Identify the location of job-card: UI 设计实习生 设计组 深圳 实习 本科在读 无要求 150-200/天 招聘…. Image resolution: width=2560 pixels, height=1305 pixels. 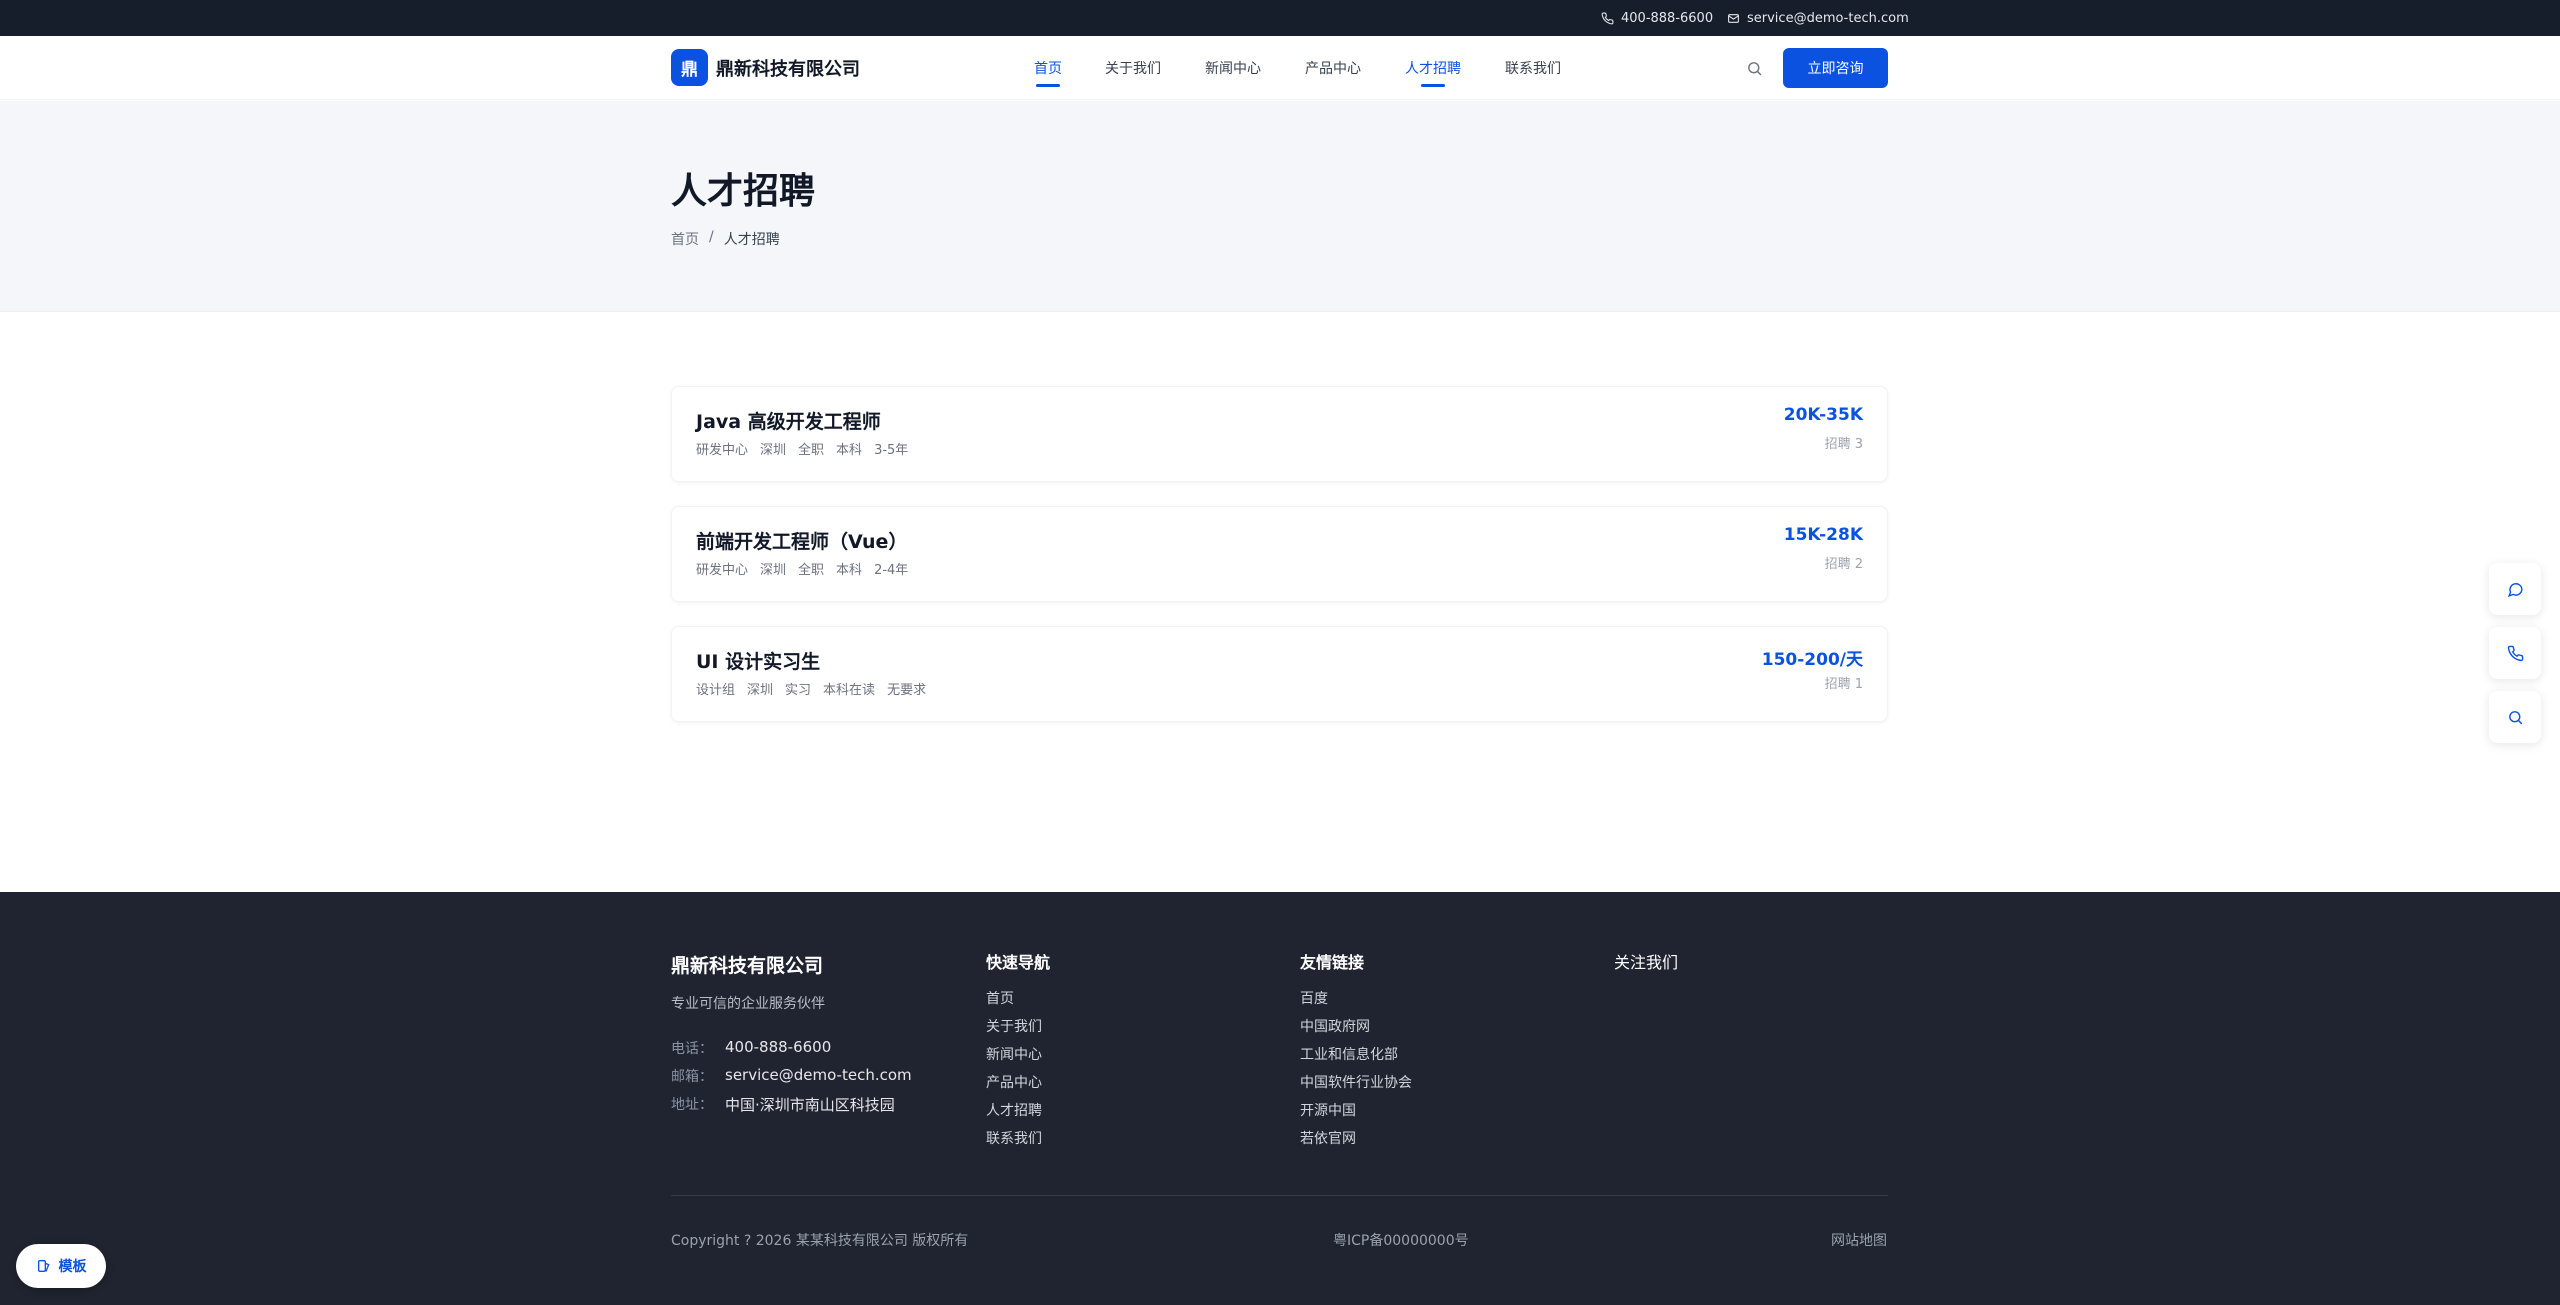
(1279, 674).